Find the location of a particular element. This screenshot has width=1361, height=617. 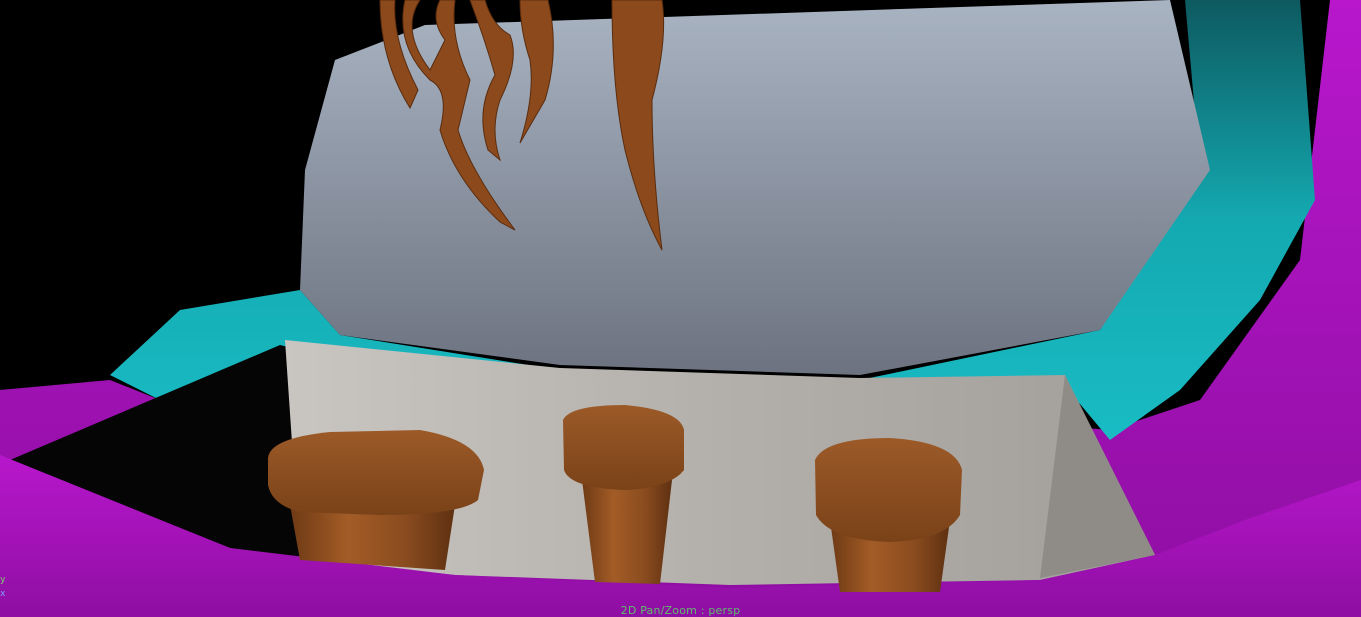

axis-x-label: x is located at coordinates (3, 594).